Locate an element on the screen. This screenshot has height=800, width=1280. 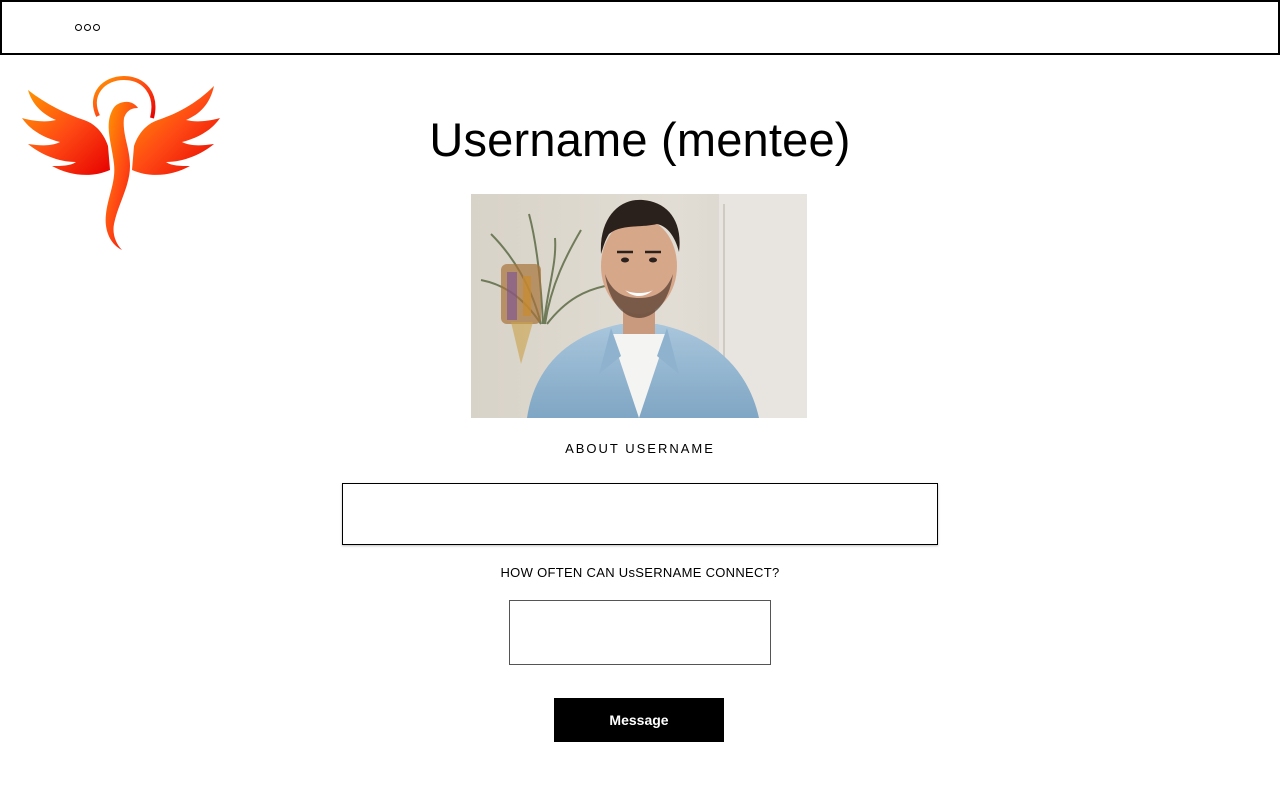
connect-frequency-field is located at coordinates (640, 632).